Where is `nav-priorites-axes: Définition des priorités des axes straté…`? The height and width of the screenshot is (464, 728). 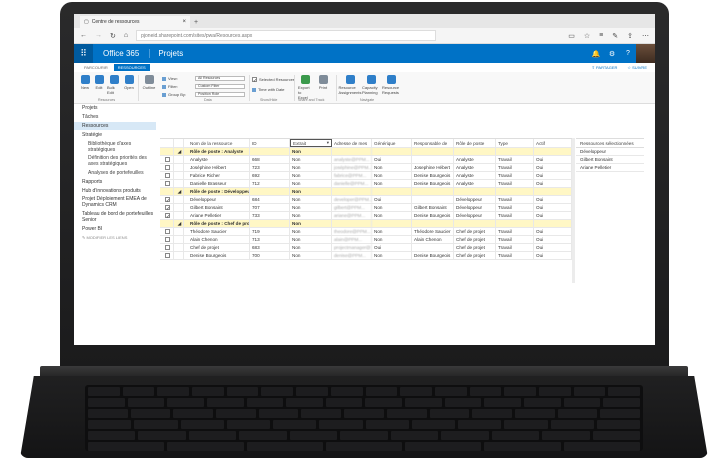 nav-priorites-axes: Définition des priorités des axes straté… is located at coordinates (115, 161).